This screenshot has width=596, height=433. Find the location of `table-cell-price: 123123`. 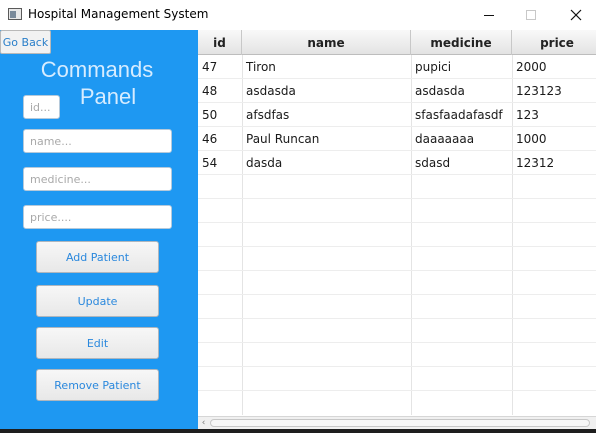

table-cell-price: 123123 is located at coordinates (539, 91).